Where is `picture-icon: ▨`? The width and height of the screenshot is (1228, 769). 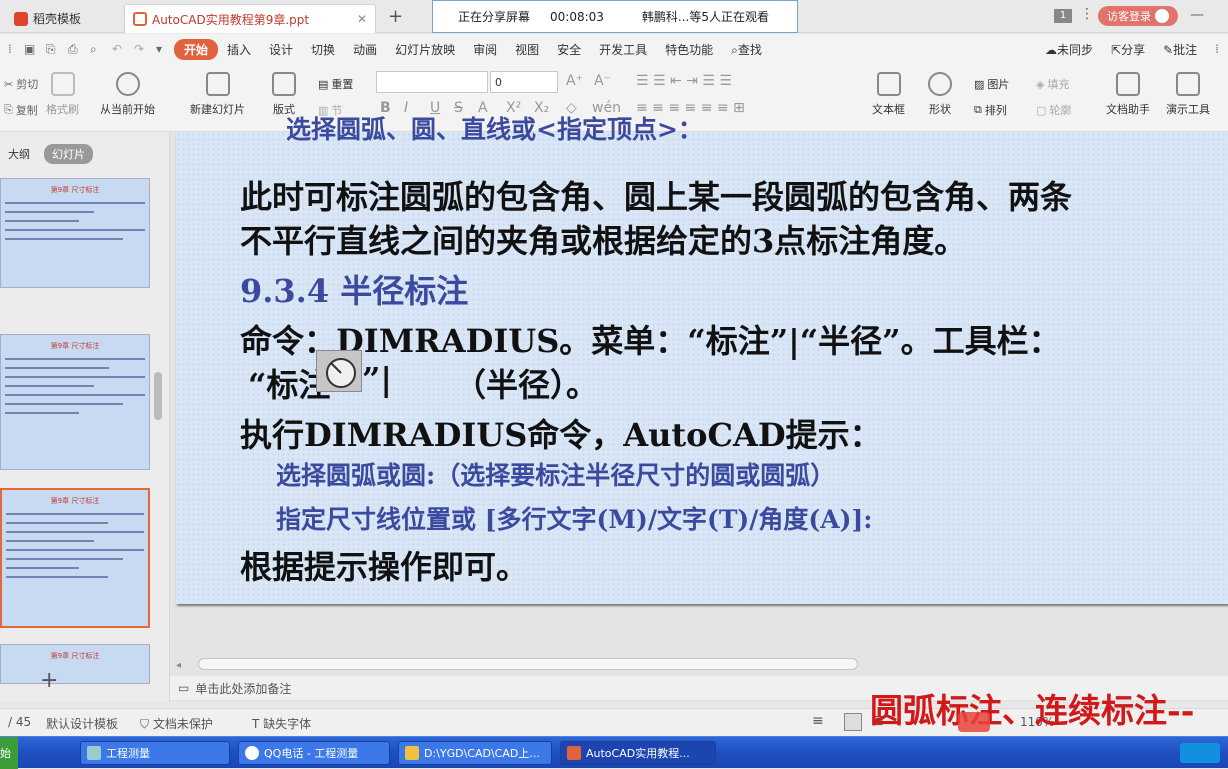
picture-icon: ▨ is located at coordinates (979, 84).